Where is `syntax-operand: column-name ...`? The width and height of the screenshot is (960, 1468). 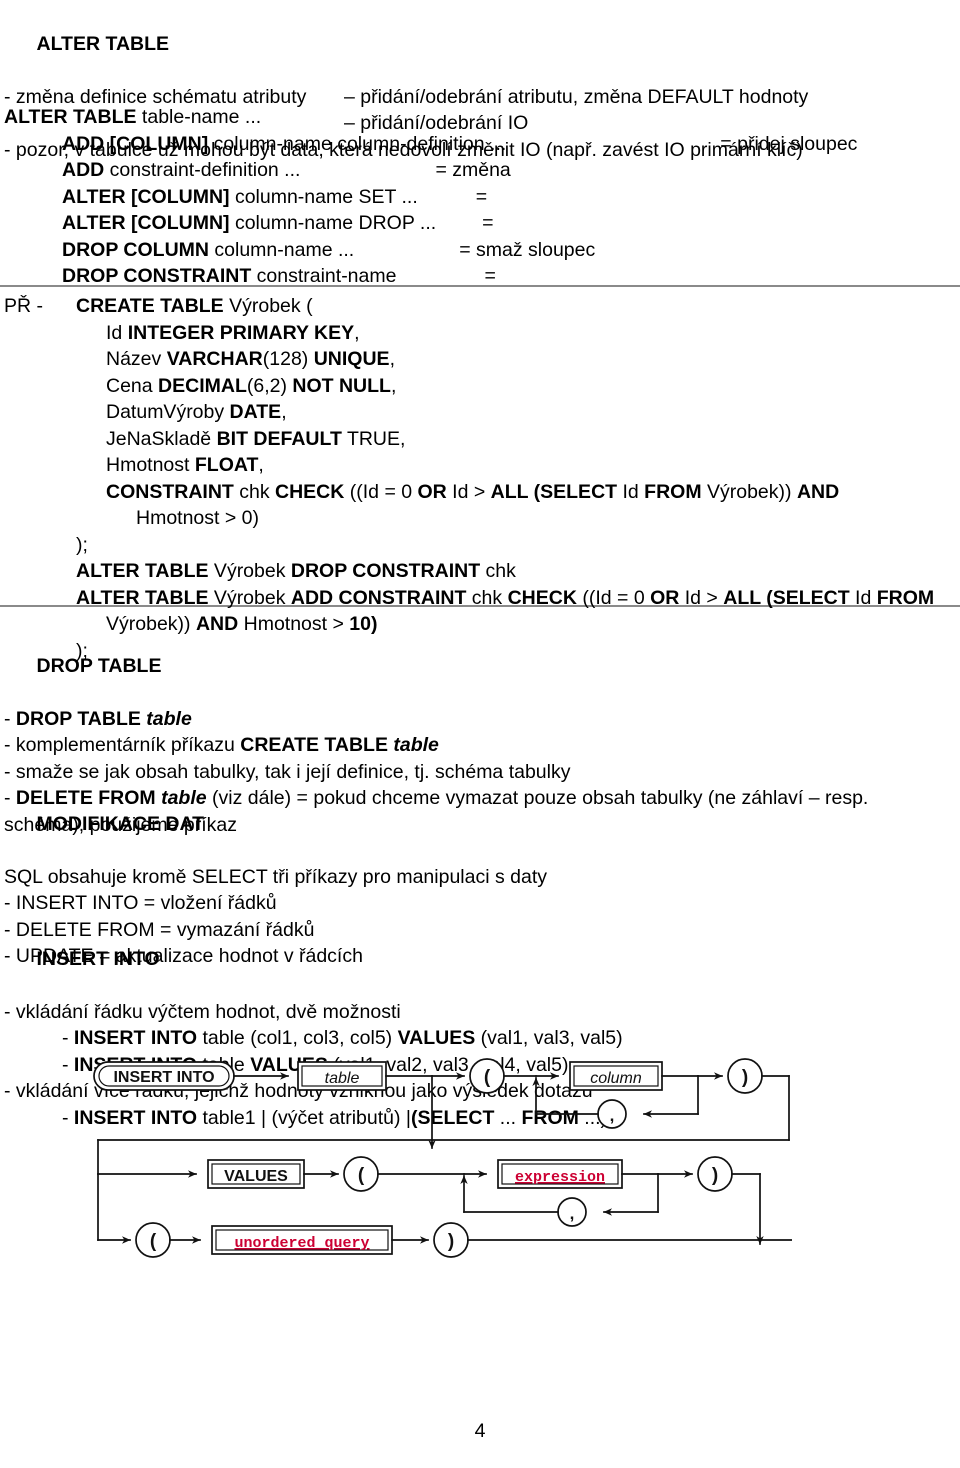 syntax-operand: column-name ... is located at coordinates (281, 249).